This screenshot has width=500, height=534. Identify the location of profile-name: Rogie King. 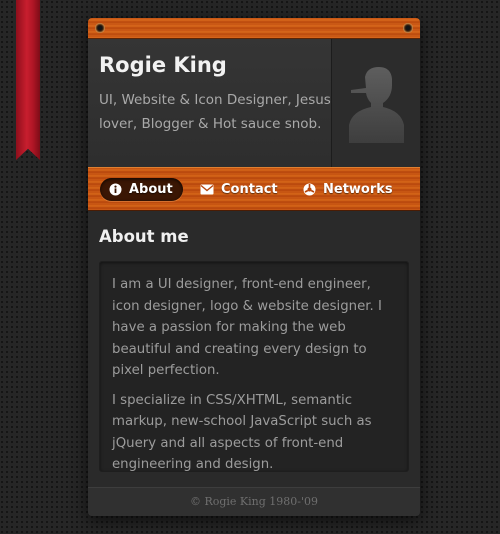
(163, 65).